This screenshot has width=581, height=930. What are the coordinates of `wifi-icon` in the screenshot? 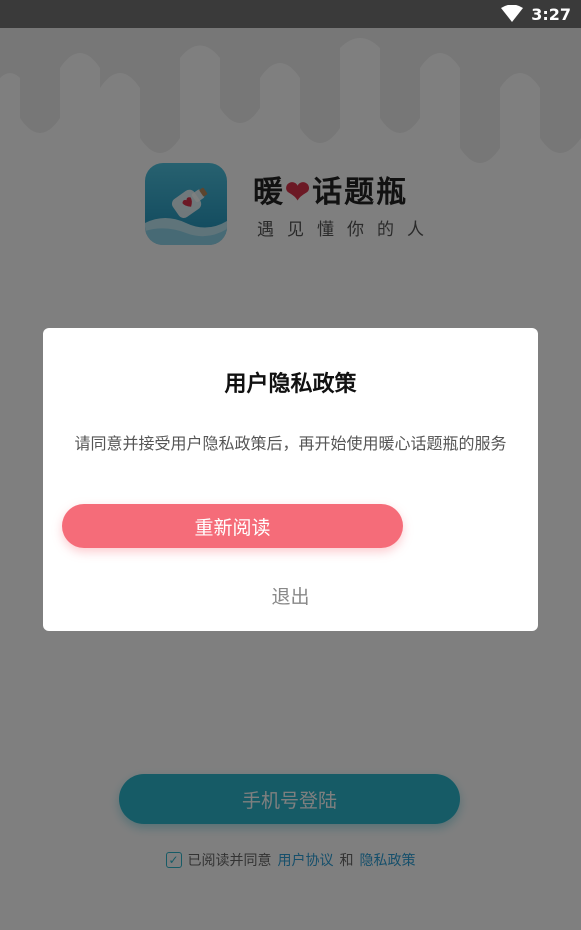 It's located at (512, 13).